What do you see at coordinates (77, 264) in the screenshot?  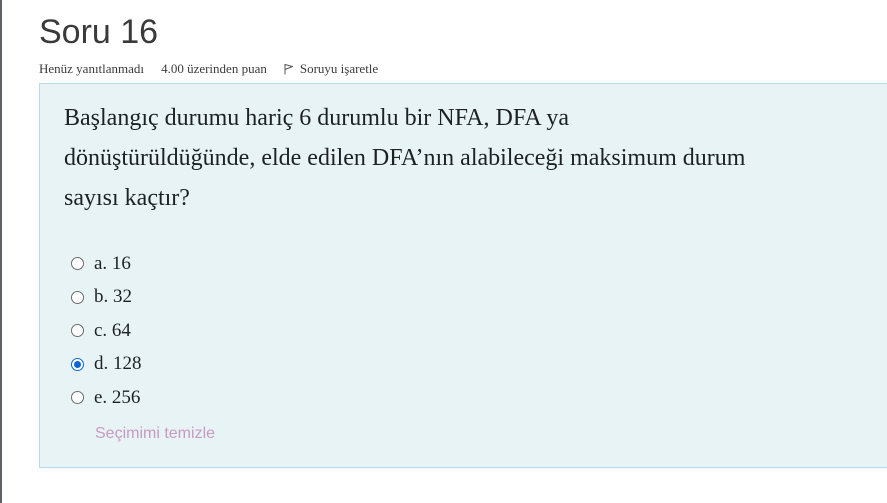 I see `answer-radio-a` at bounding box center [77, 264].